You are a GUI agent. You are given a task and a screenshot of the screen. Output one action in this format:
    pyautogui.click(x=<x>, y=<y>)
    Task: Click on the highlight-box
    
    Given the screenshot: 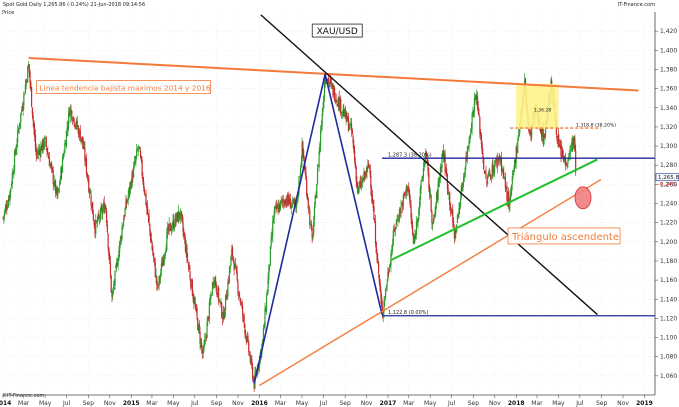 What is the action you would take?
    pyautogui.click(x=537, y=106)
    